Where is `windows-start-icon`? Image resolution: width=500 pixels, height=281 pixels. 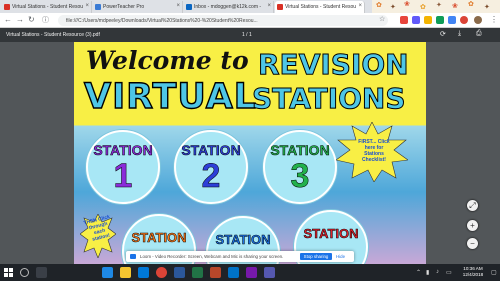 windows-start-icon is located at coordinates (8, 272).